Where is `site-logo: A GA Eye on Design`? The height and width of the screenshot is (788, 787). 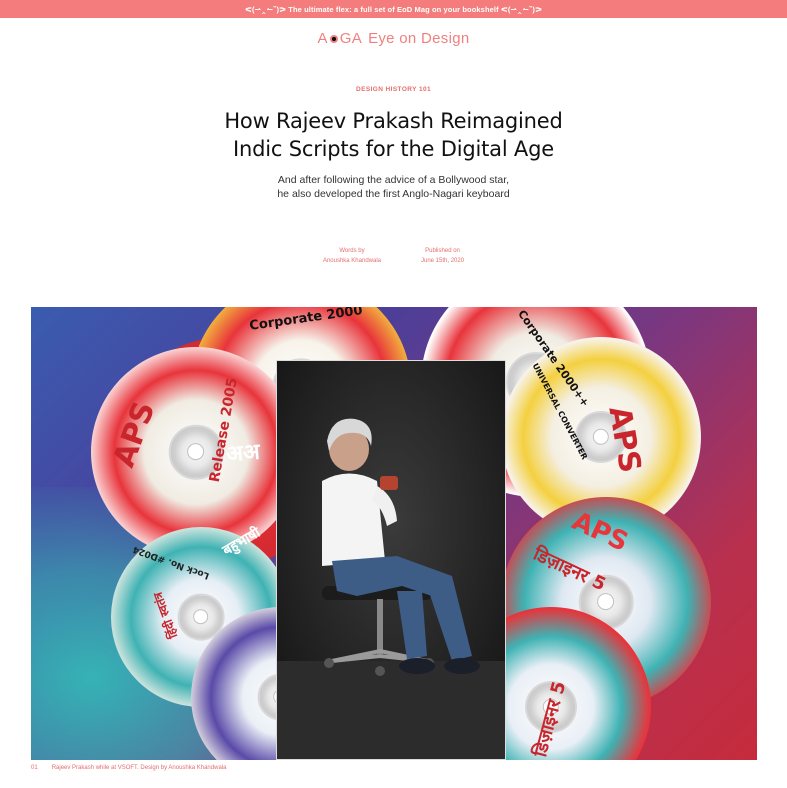
site-logo: A GA Eye on Design is located at coordinates (393, 38).